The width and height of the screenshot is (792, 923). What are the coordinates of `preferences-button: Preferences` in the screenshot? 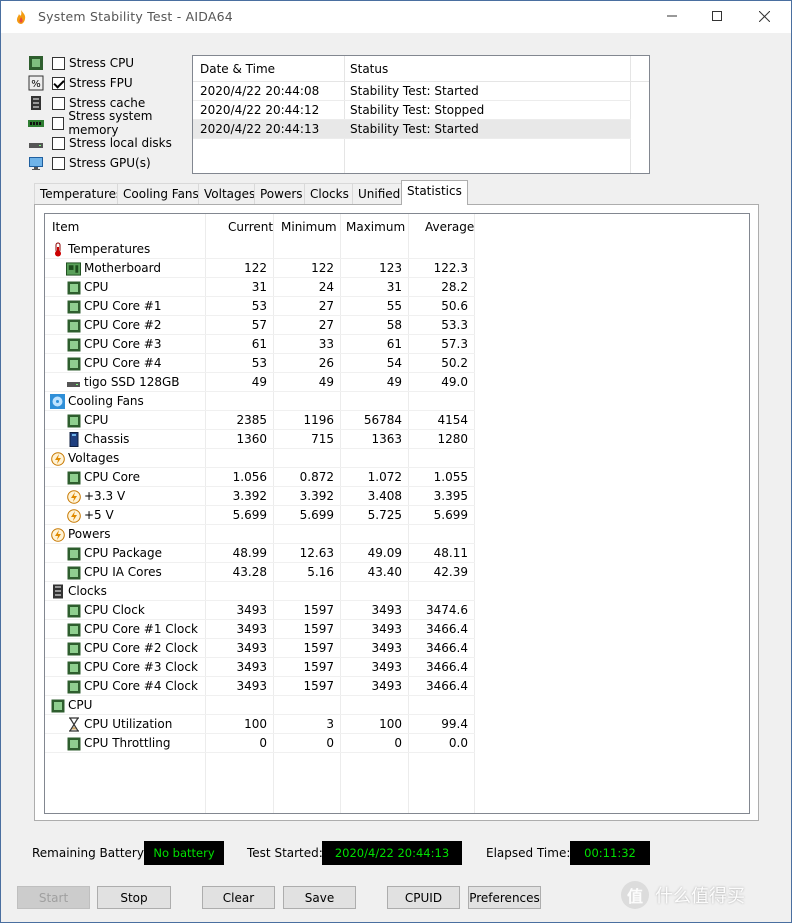 It's located at (504, 897).